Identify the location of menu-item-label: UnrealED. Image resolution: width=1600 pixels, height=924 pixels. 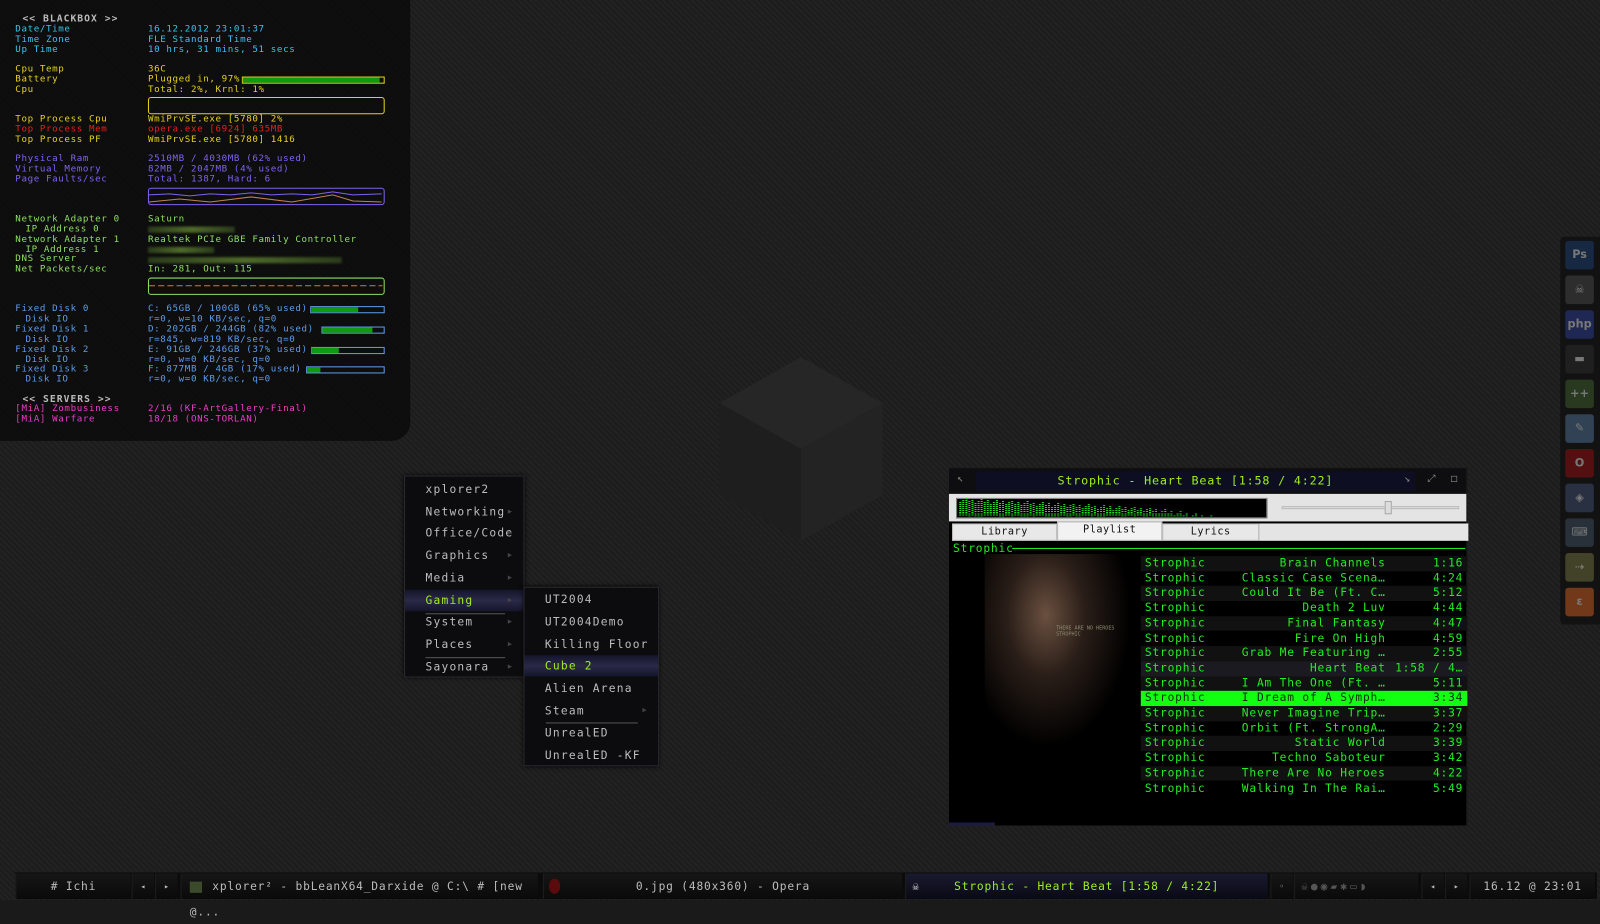
(576, 733).